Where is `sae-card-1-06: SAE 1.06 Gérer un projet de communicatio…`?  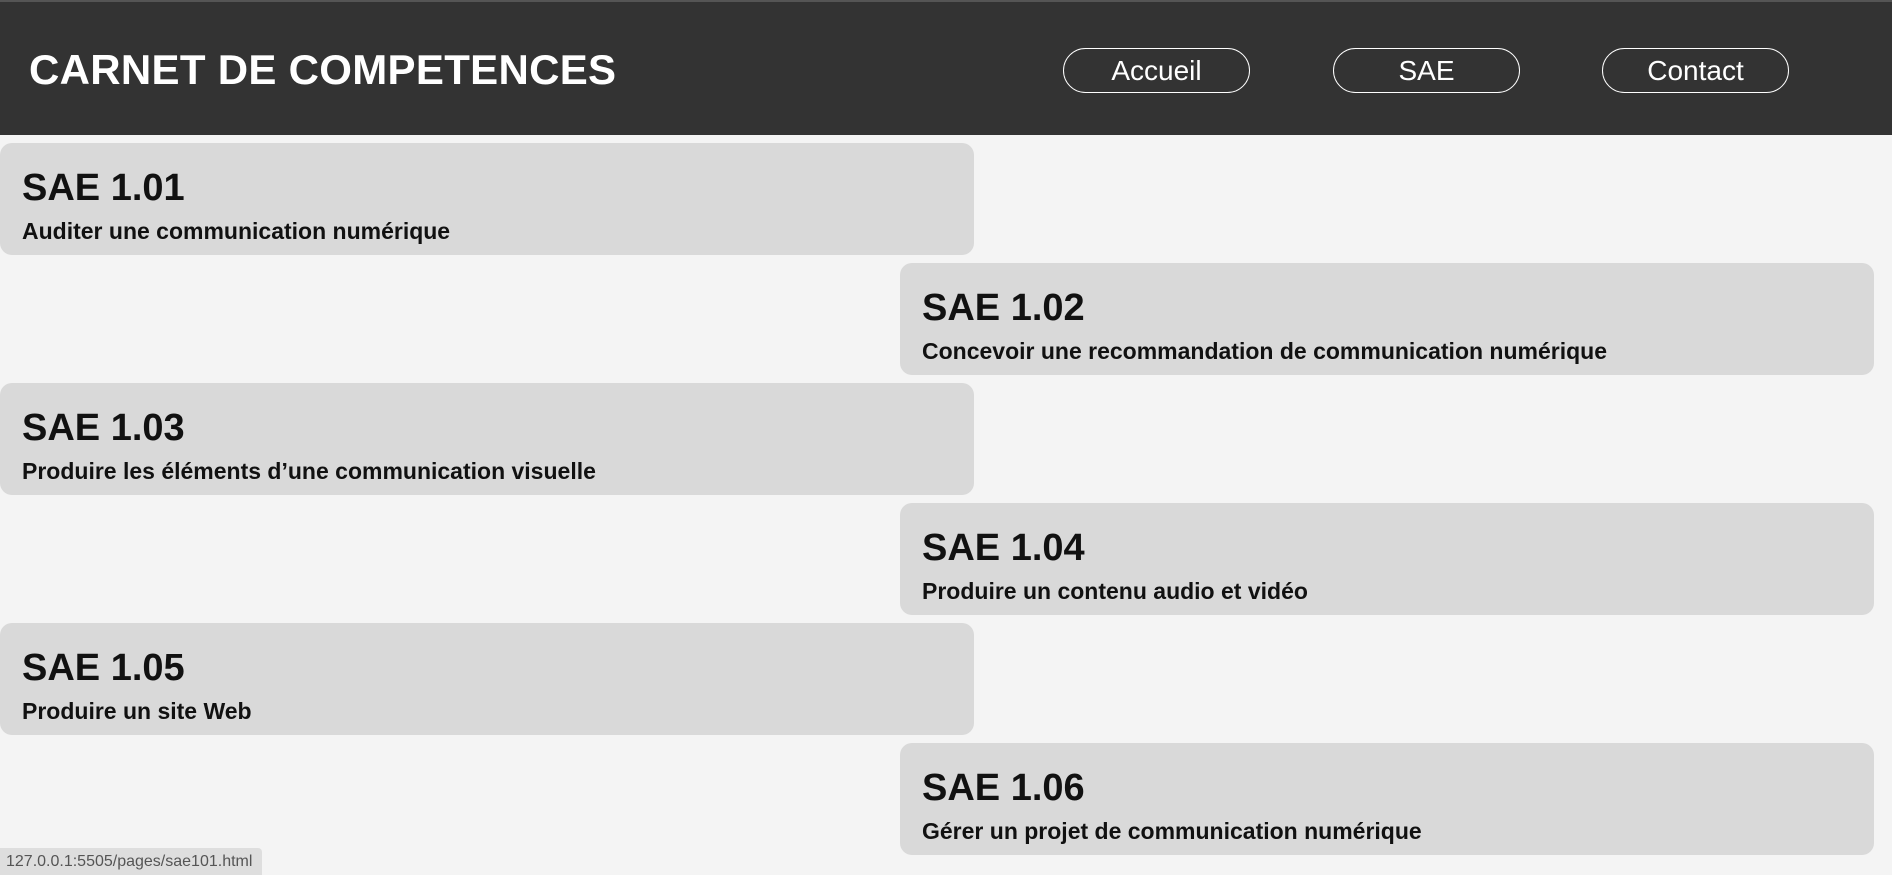 sae-card-1-06: SAE 1.06 Gérer un projet de communicatio… is located at coordinates (1387, 799).